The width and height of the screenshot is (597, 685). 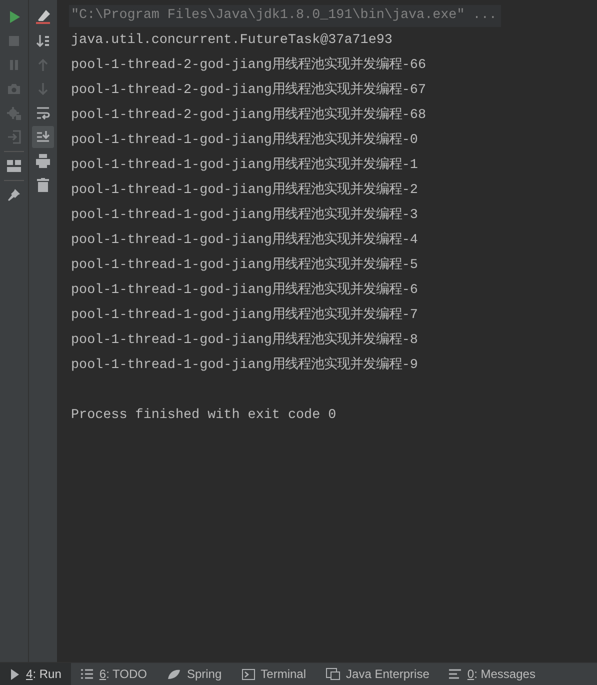 I want to click on stop-icon, so click(x=14, y=41).